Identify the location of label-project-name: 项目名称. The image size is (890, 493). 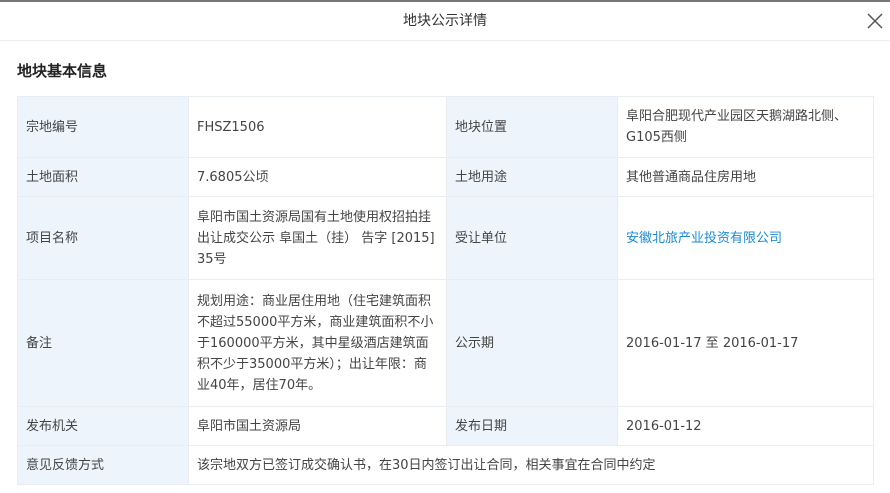
(103, 238).